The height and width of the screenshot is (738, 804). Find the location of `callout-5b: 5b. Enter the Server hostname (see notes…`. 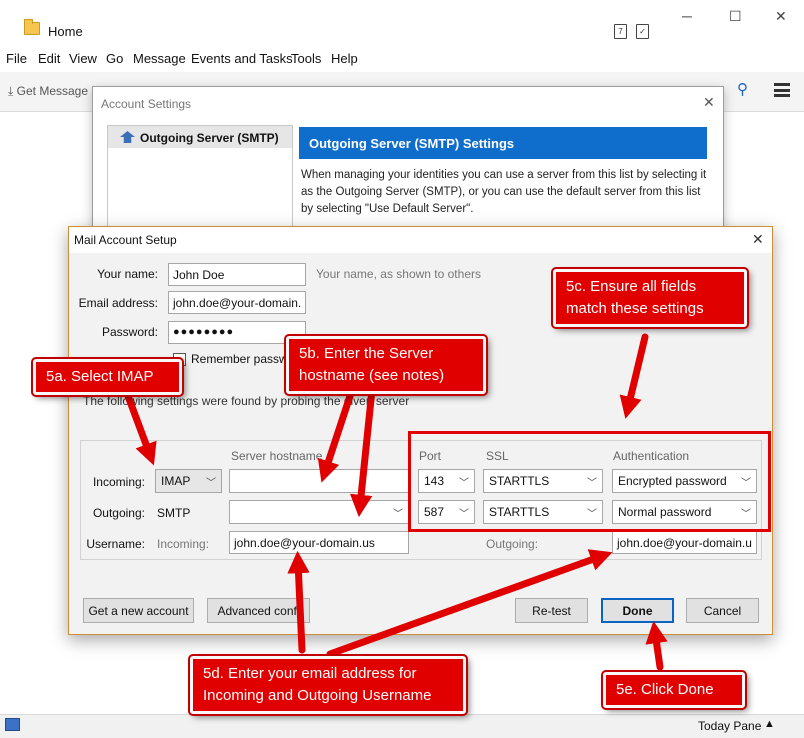

callout-5b: 5b. Enter the Server hostname (see notes… is located at coordinates (386, 365).